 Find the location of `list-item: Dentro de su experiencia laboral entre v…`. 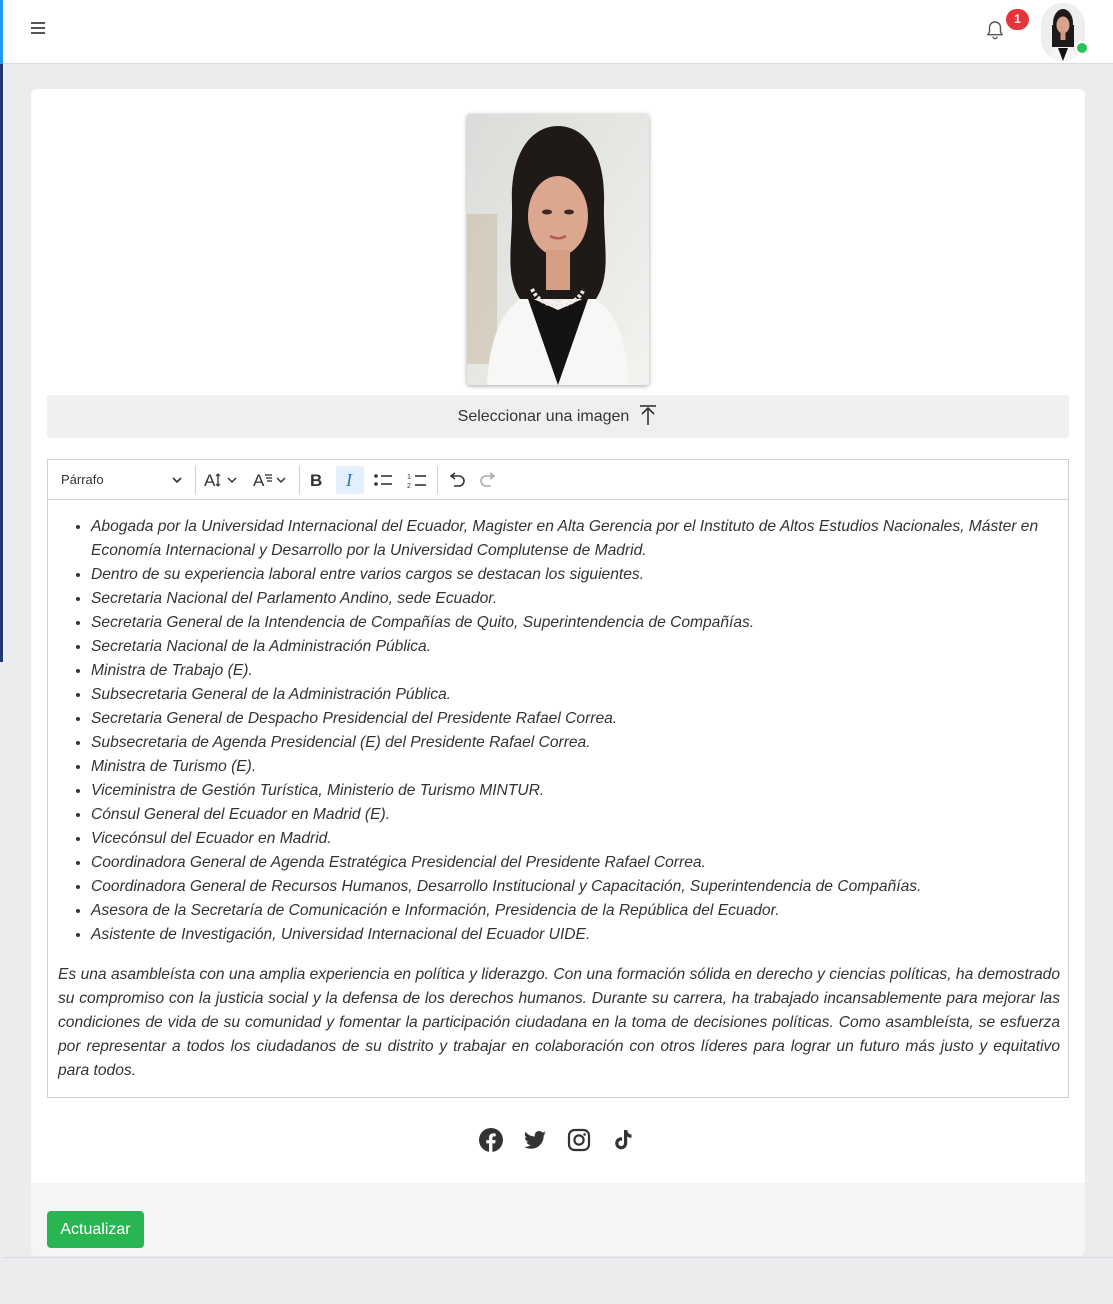

list-item: Dentro de su experiencia laboral entre v… is located at coordinates (575, 575).